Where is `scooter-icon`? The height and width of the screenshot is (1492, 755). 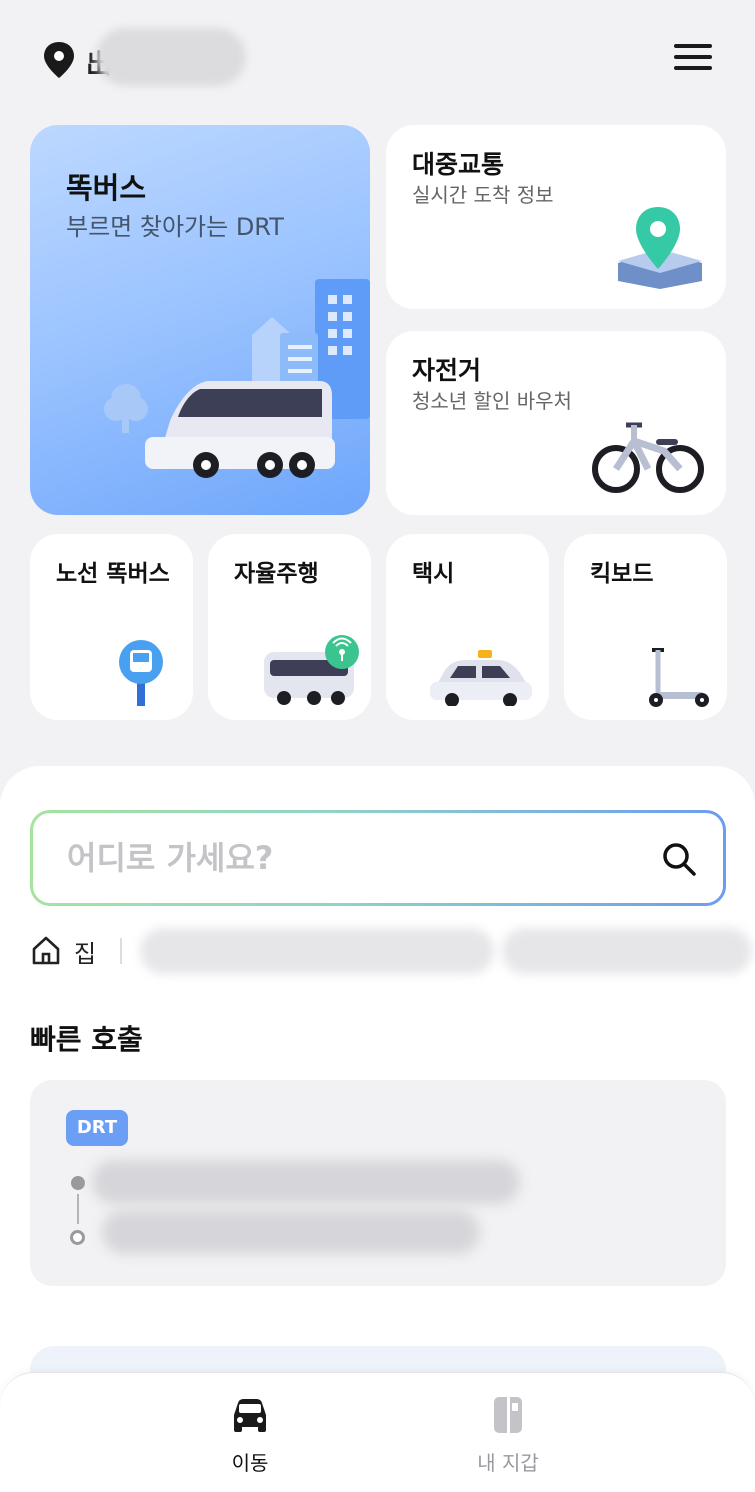
scooter-icon is located at coordinates (679, 677).